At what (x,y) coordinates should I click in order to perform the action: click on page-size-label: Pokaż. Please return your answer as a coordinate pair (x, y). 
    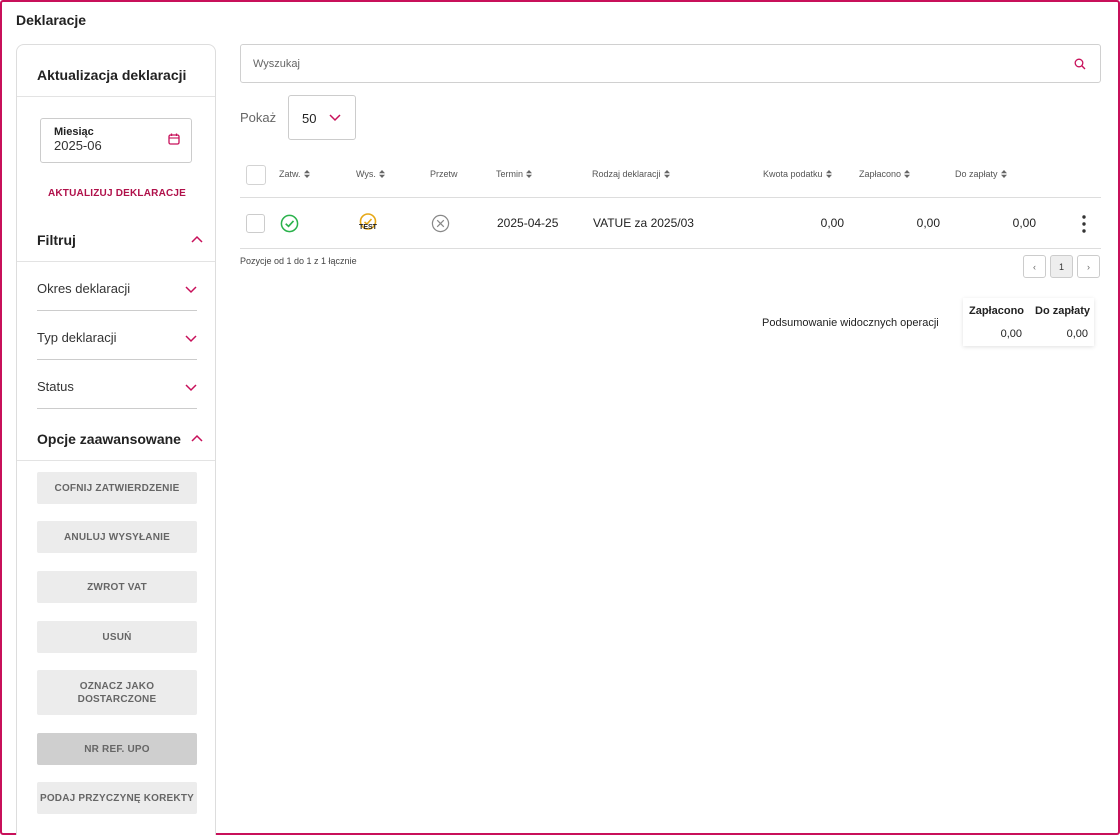
    Looking at the image, I should click on (258, 117).